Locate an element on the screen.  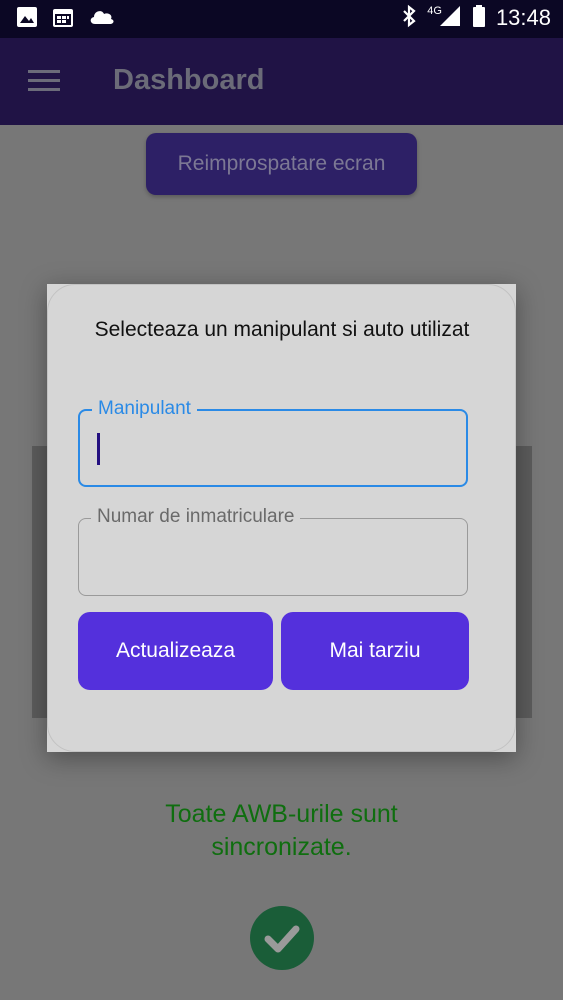
status-bar-left is located at coordinates (66, 19).